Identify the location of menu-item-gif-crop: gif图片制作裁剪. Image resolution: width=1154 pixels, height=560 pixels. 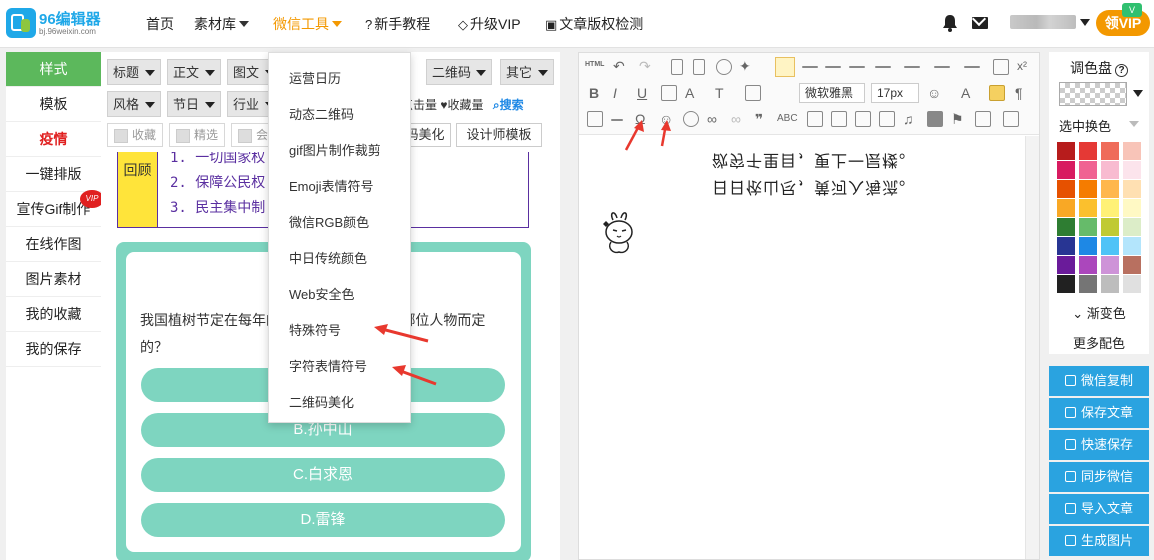
(335, 149).